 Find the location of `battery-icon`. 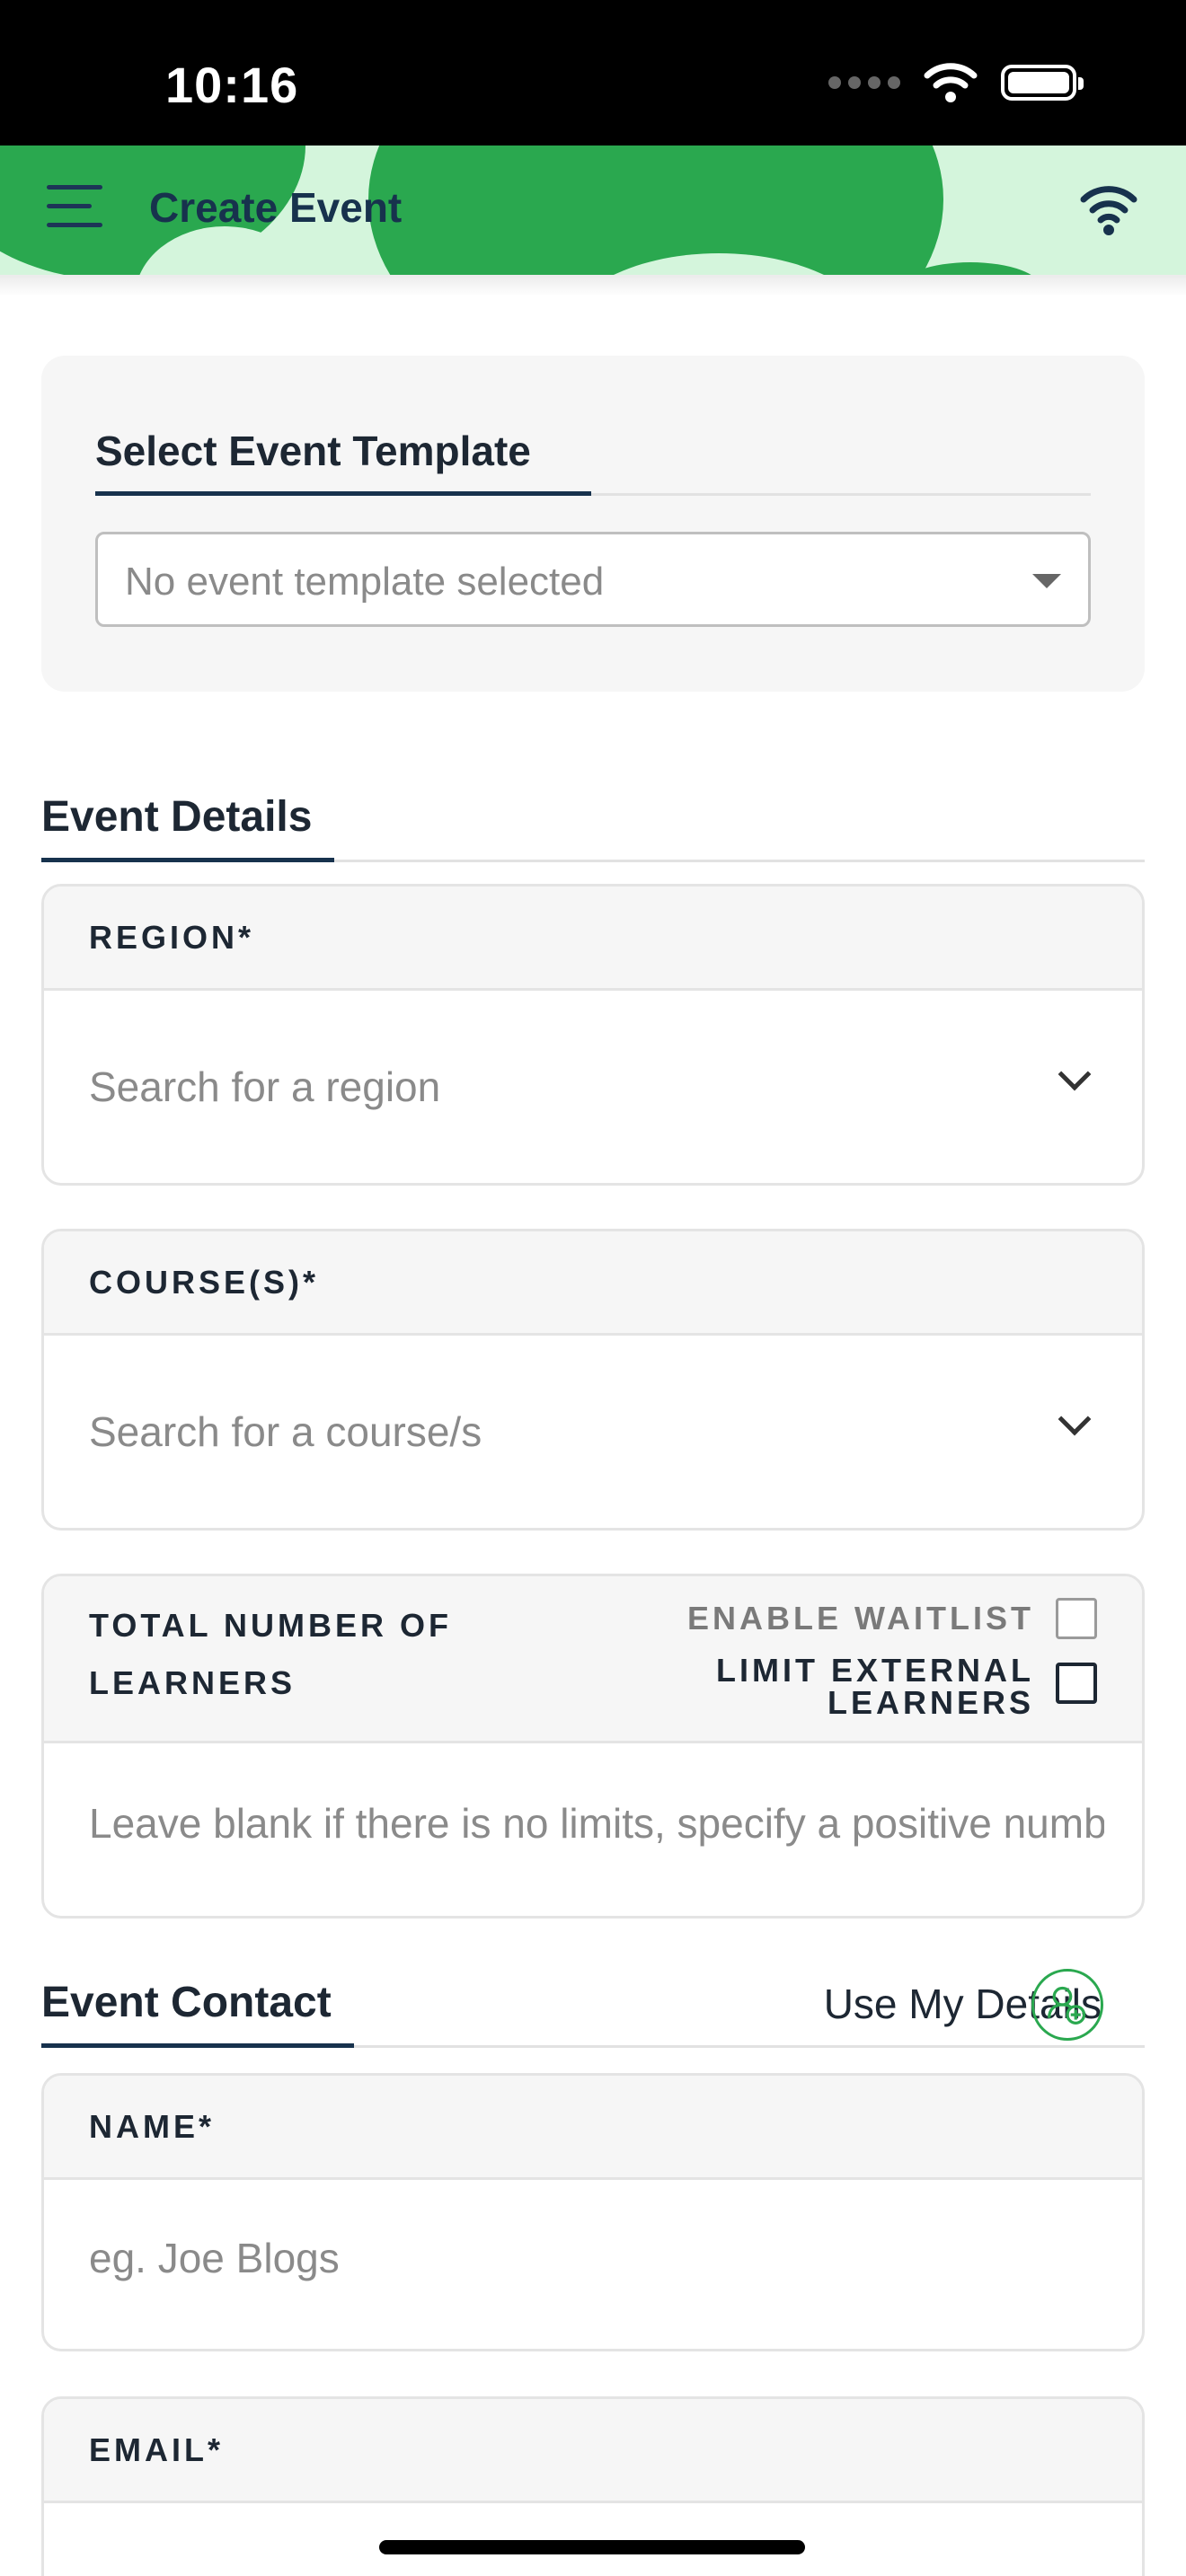

battery-icon is located at coordinates (1042, 83).